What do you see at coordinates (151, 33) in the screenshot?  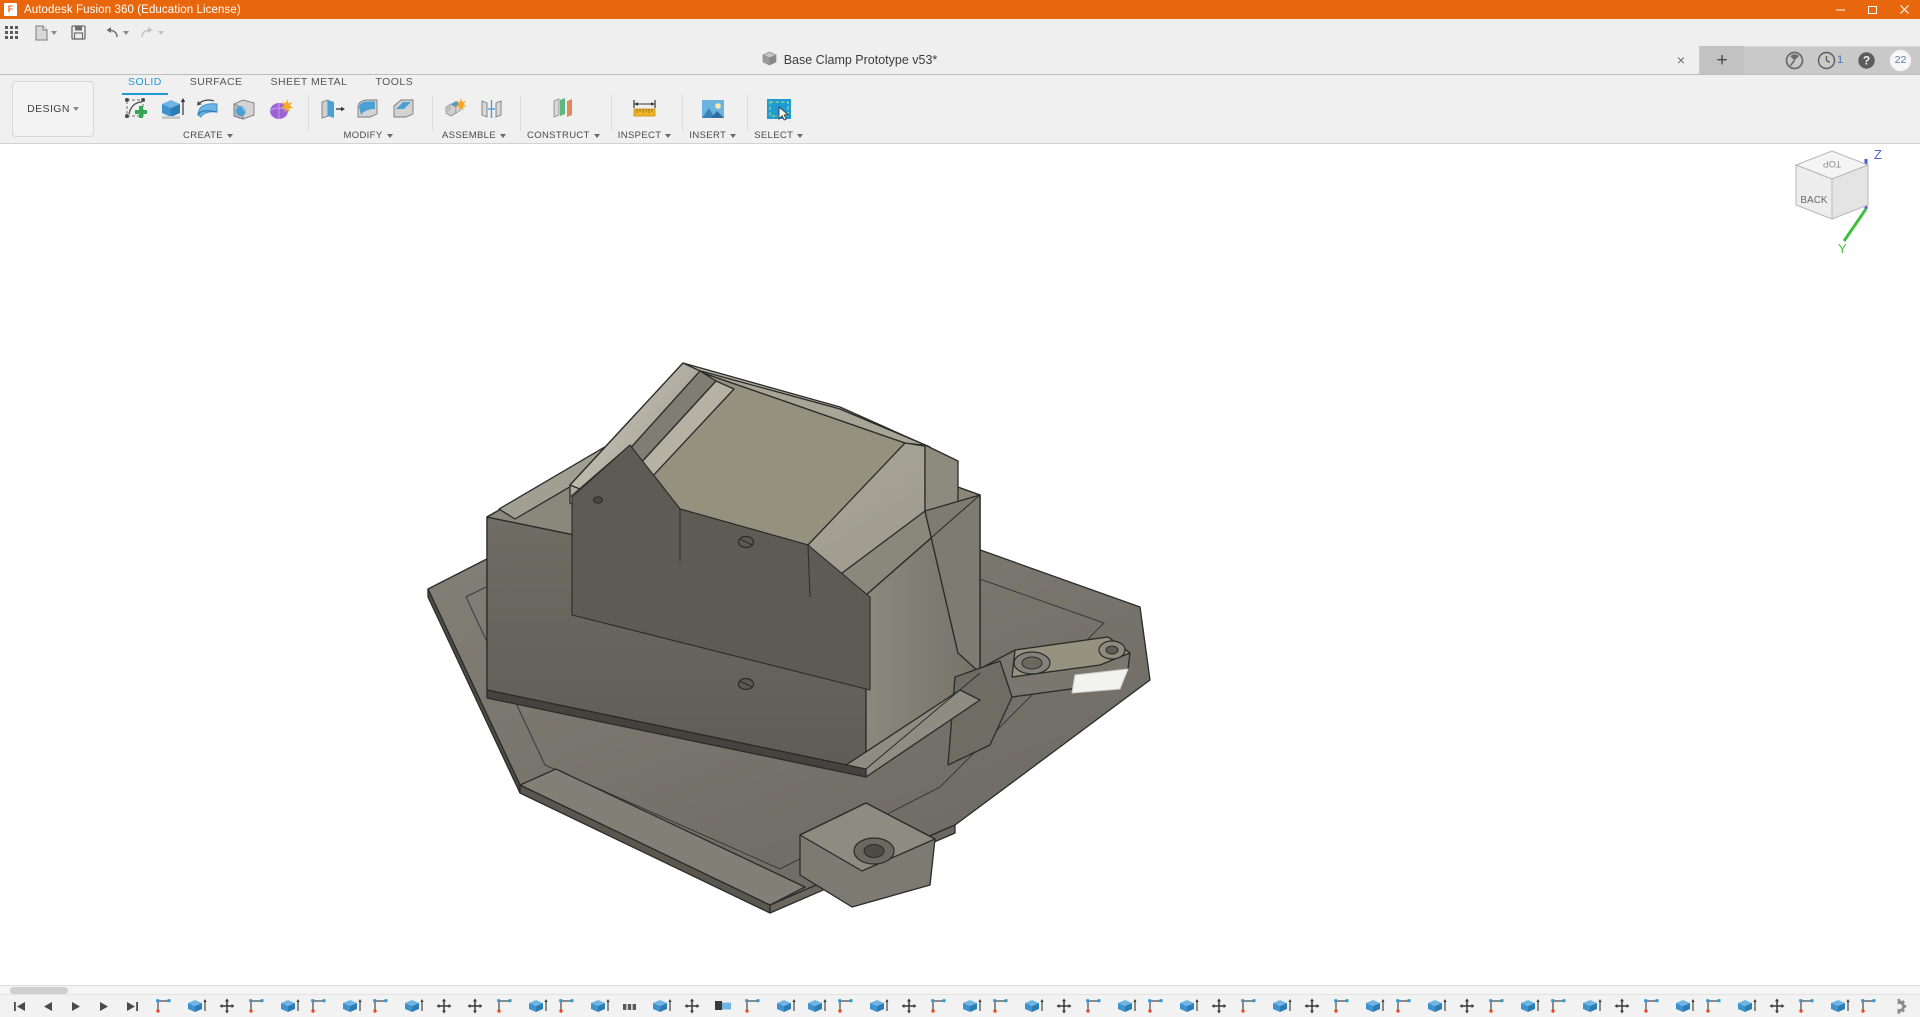 I see `redo-button` at bounding box center [151, 33].